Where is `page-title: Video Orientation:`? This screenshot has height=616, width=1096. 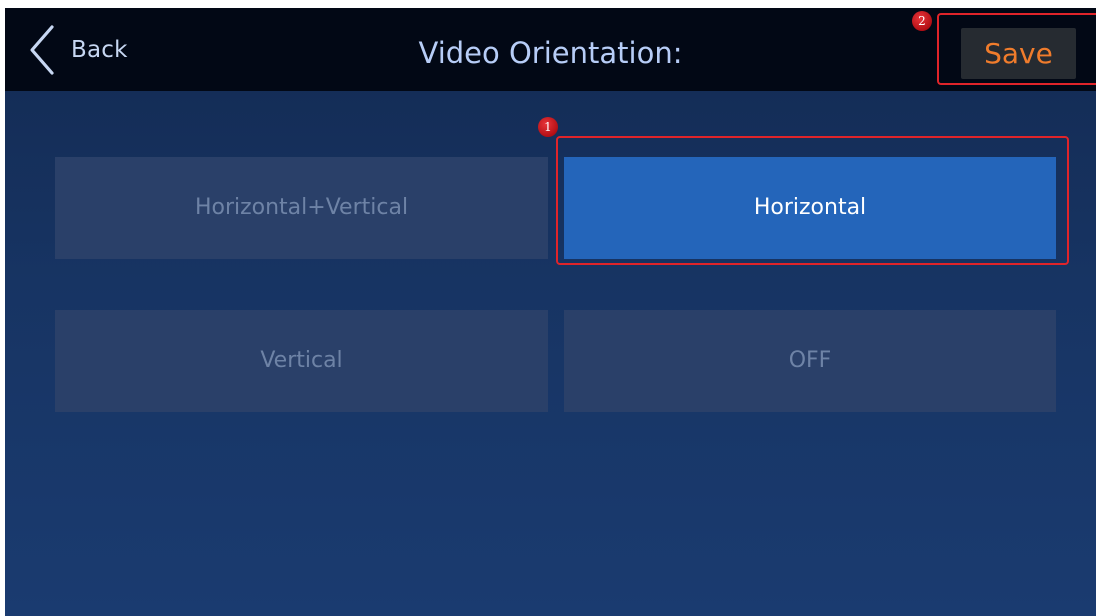
page-title: Video Orientation: is located at coordinates (550, 53).